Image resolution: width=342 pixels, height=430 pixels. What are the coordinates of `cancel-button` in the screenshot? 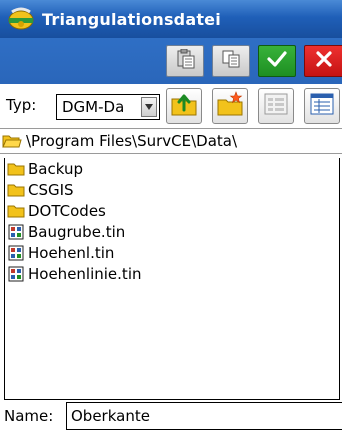 It's located at (323, 61).